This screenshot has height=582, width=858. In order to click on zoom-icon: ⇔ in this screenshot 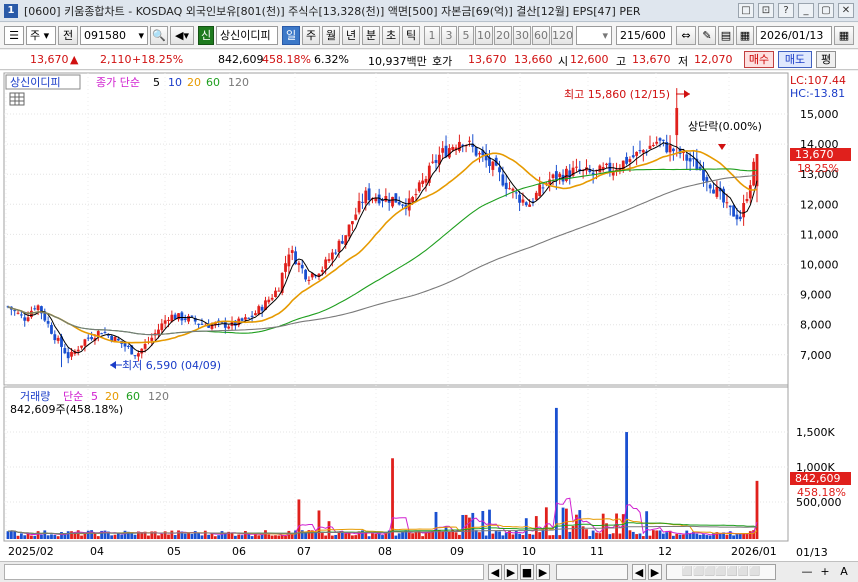, I will do `click(686, 35)`.